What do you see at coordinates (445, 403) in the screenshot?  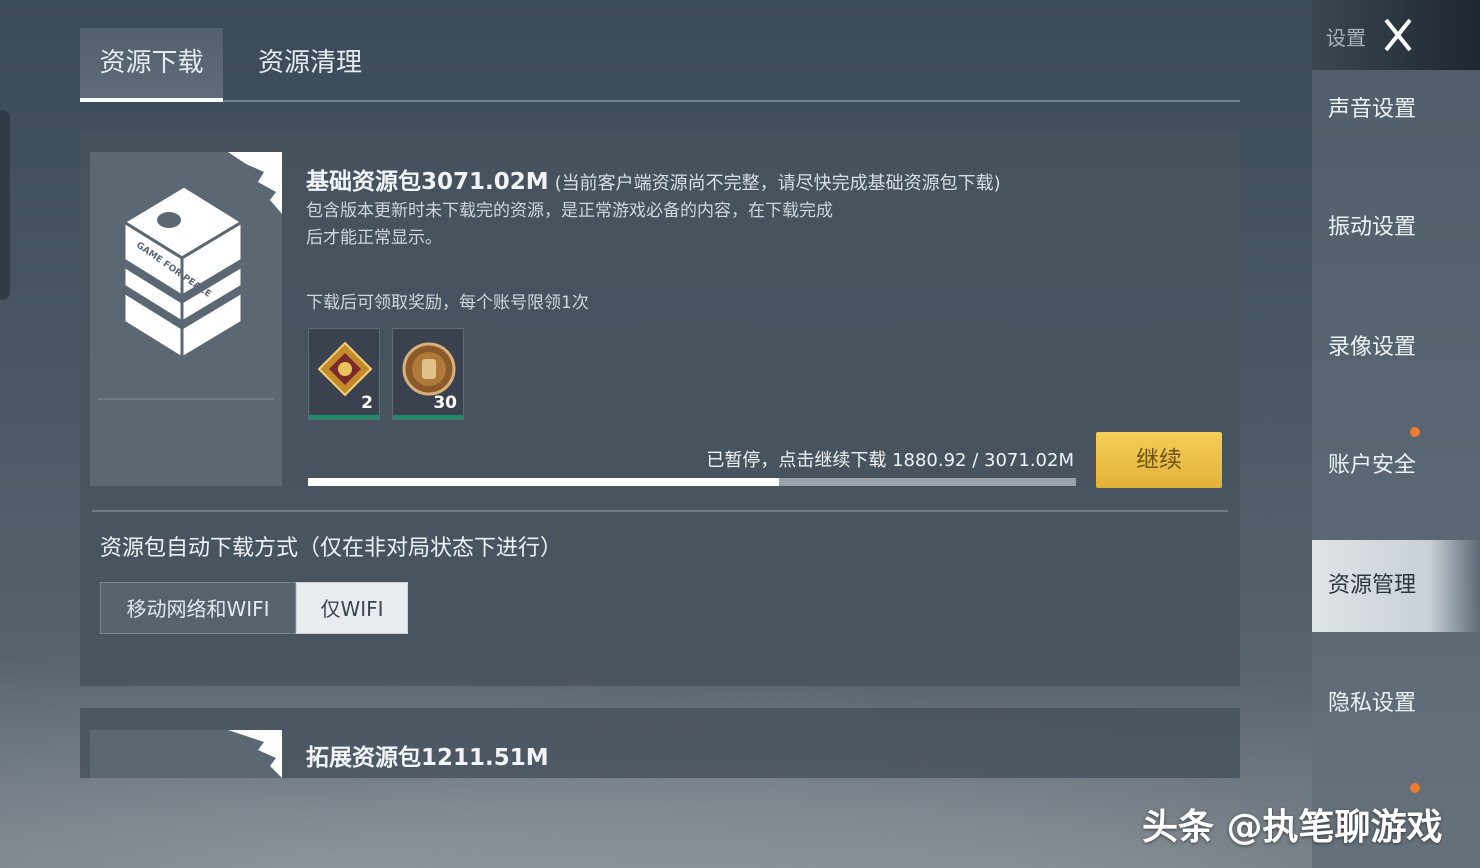 I see `reward-count: 30` at bounding box center [445, 403].